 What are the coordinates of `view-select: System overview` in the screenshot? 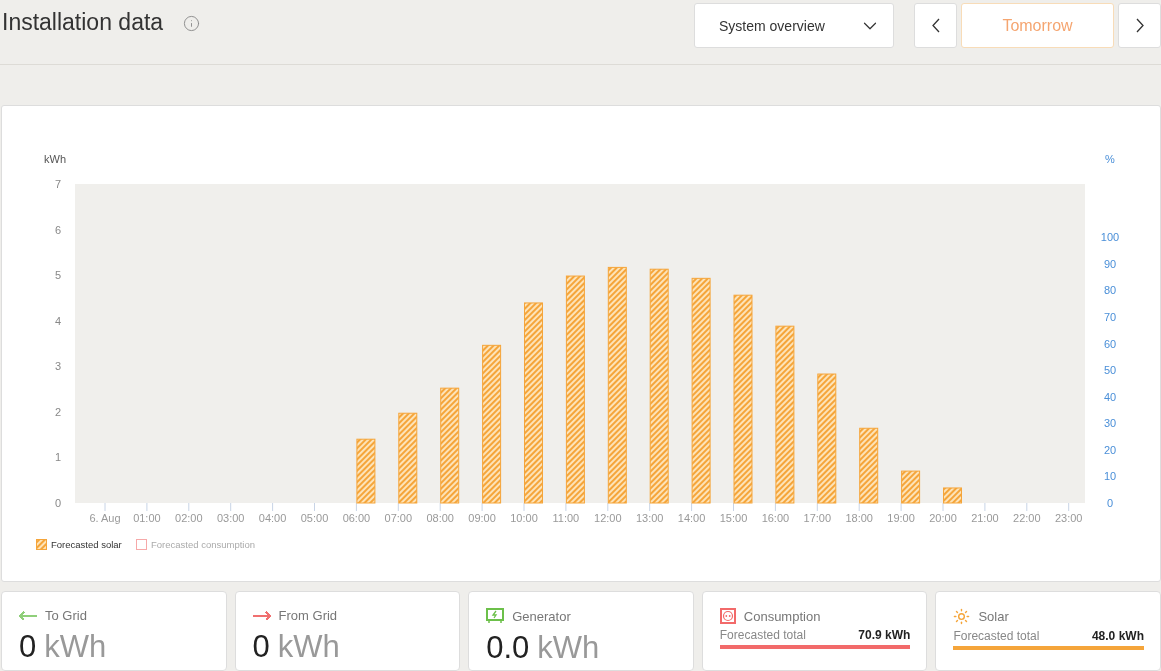 It's located at (794, 25).